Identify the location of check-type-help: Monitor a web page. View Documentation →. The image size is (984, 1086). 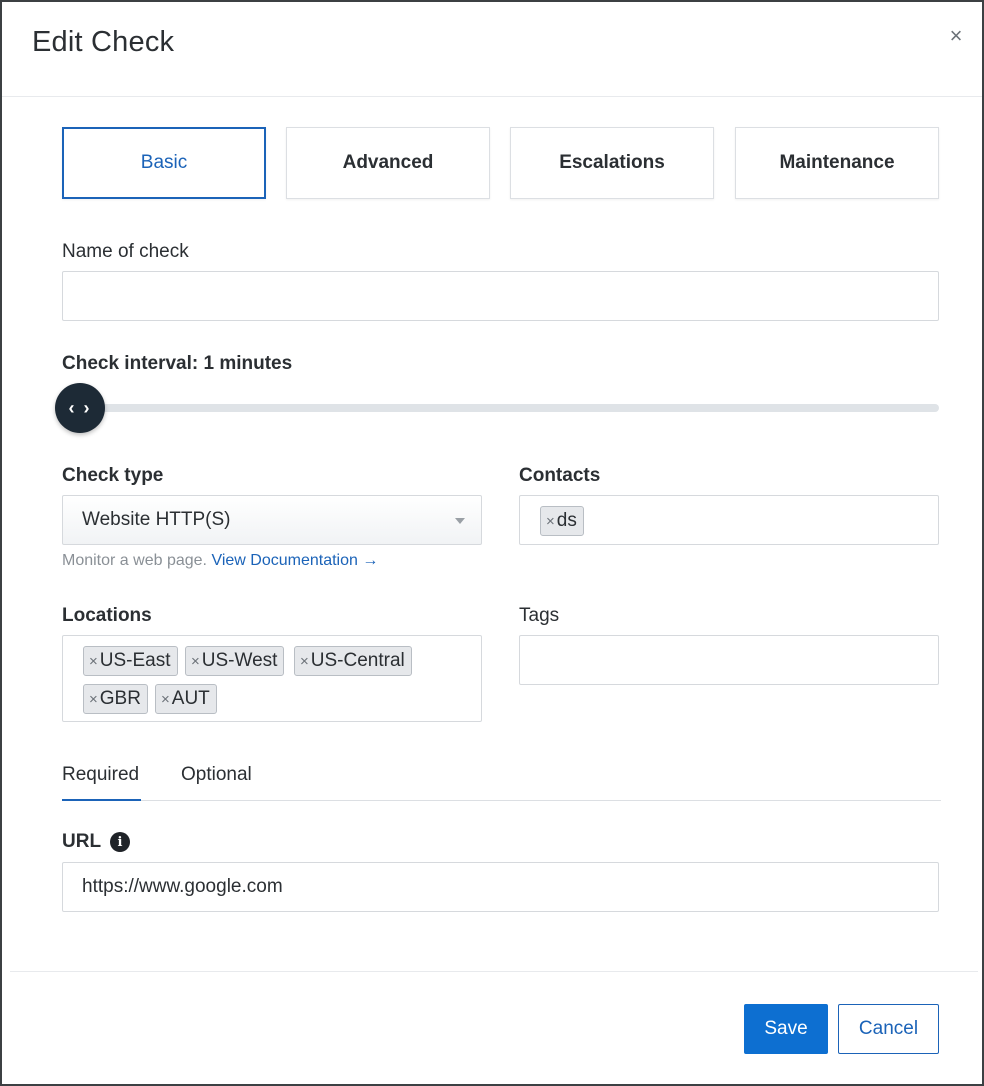
(220, 561).